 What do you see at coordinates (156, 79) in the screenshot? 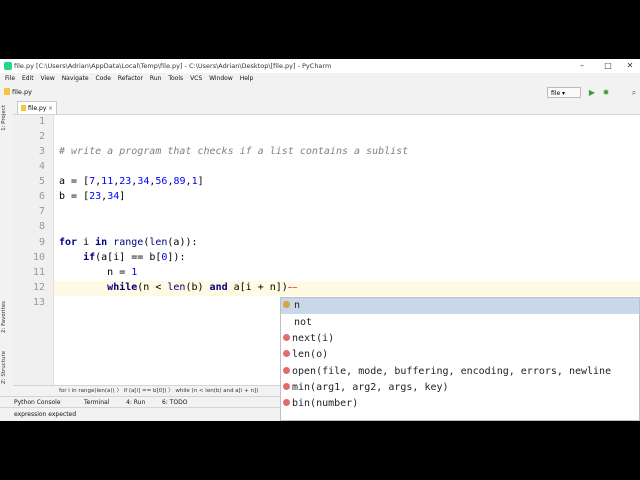
I see `menu-run: Run` at bounding box center [156, 79].